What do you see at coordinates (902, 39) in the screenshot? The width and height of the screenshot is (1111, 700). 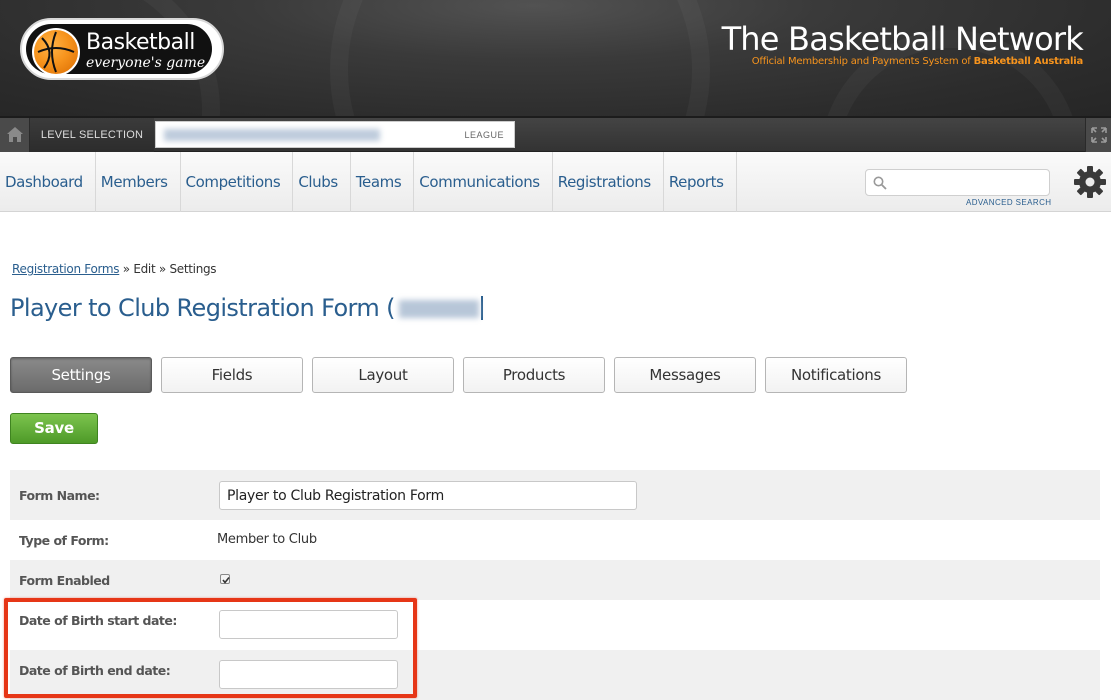 I see `brand-title: The Basketball Network` at bounding box center [902, 39].